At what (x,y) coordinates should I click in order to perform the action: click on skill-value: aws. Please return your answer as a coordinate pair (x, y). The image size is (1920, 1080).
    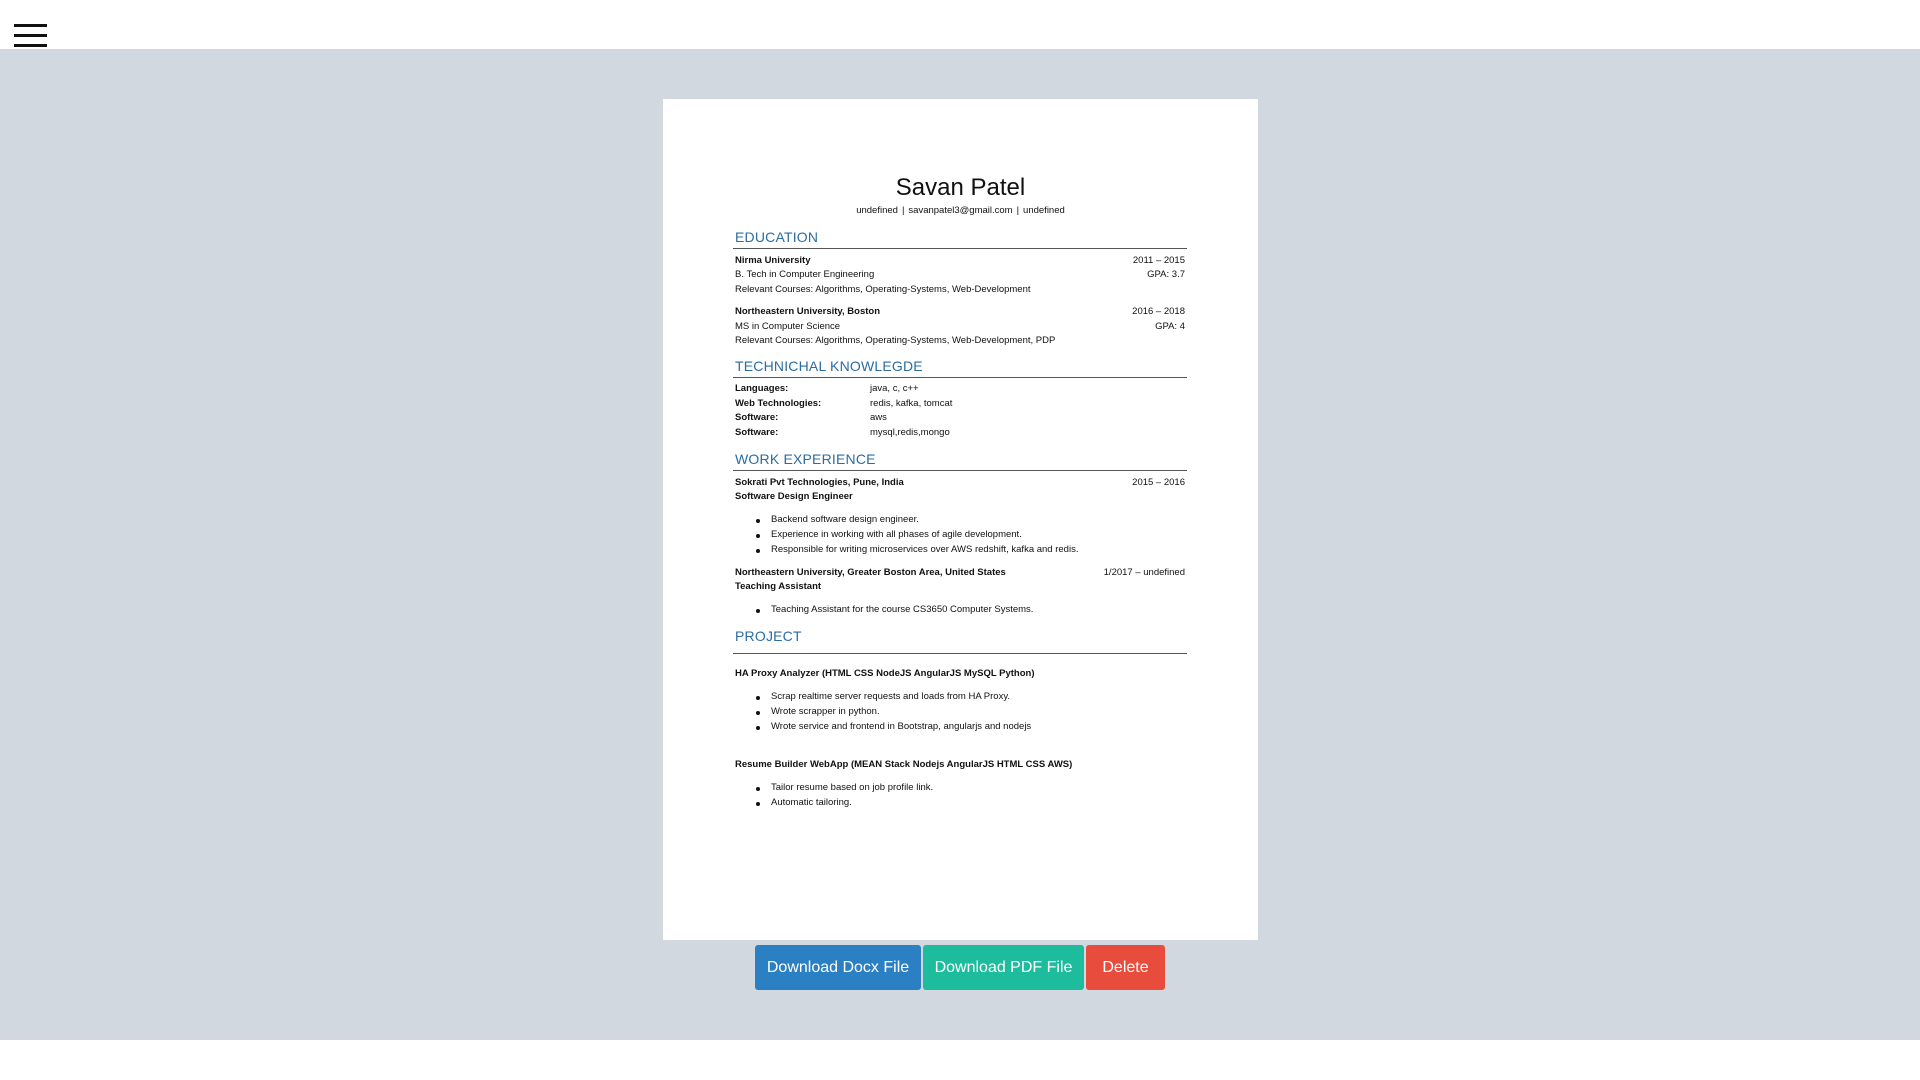
    Looking at the image, I should click on (878, 417).